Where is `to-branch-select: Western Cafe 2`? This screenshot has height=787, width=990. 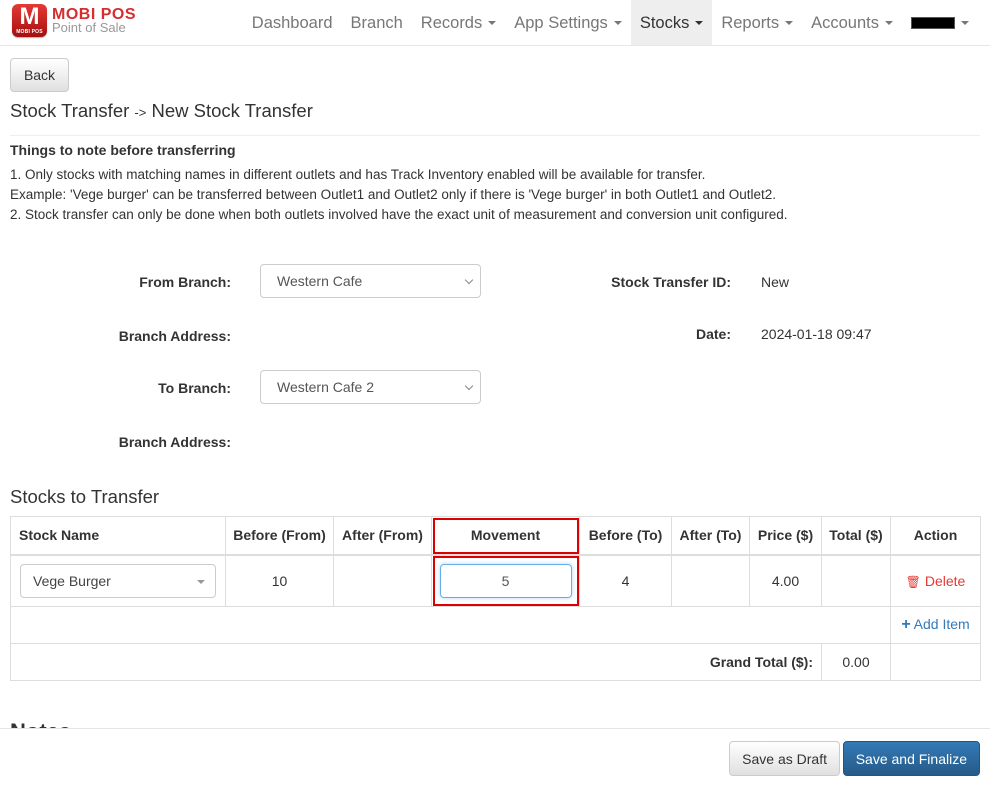
to-branch-select: Western Cafe 2 is located at coordinates (370, 387).